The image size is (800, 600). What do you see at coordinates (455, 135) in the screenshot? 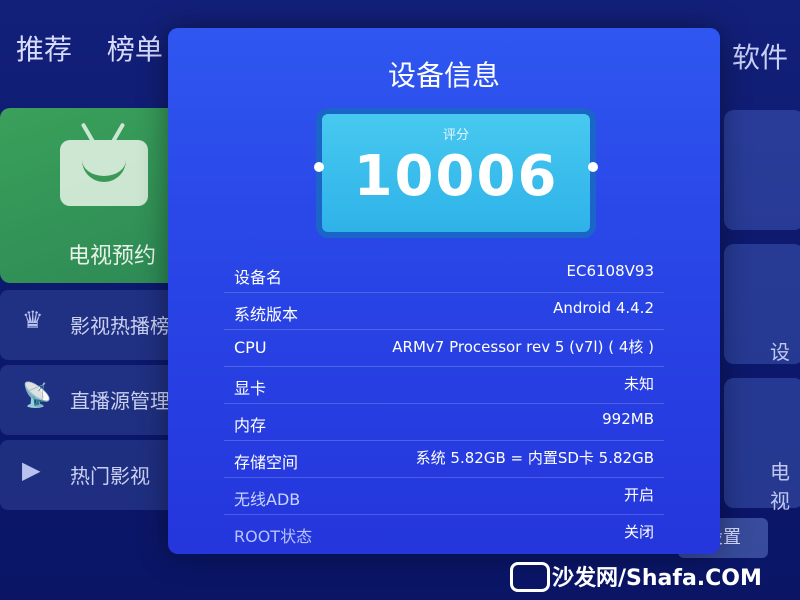
I see `score-label: 评分` at bounding box center [455, 135].